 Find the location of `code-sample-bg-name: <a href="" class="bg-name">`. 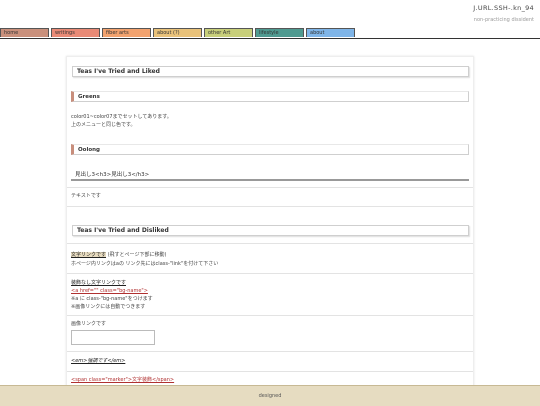

code-sample-bg-name: <a href="" class="bg-name"> is located at coordinates (109, 291).